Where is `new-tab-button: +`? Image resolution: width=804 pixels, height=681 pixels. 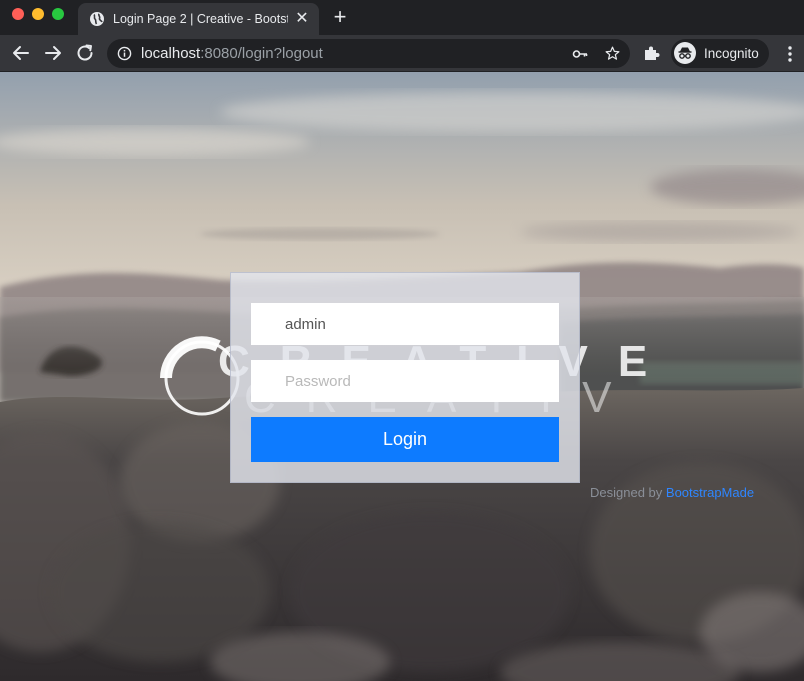 new-tab-button: + is located at coordinates (340, 17).